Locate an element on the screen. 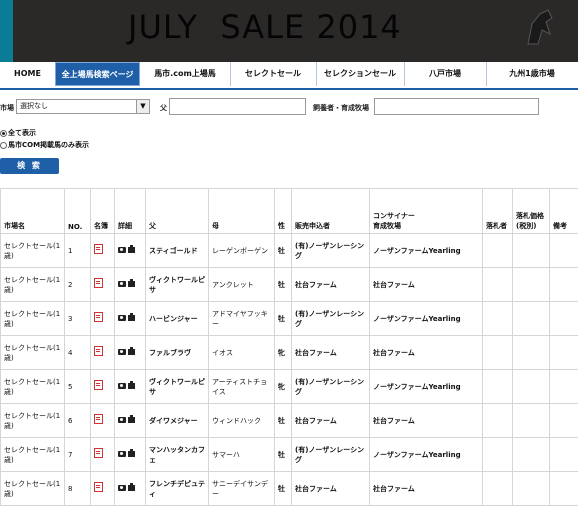 The height and width of the screenshot is (506, 578). tab-selection-sale: セレクションセール is located at coordinates (360, 74).